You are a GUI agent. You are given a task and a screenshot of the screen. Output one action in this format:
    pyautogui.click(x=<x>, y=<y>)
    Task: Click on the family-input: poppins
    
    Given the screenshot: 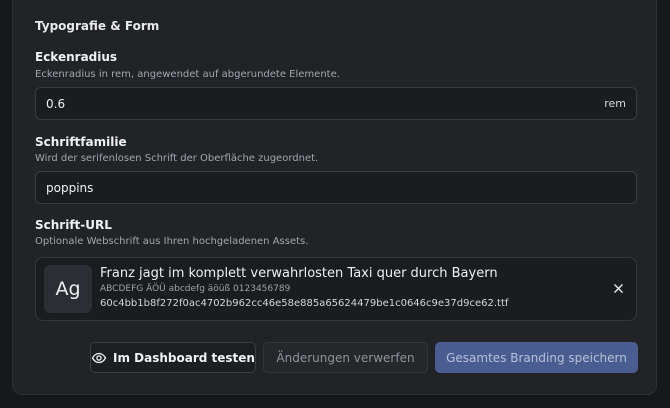 What is the action you would take?
    pyautogui.click(x=336, y=187)
    